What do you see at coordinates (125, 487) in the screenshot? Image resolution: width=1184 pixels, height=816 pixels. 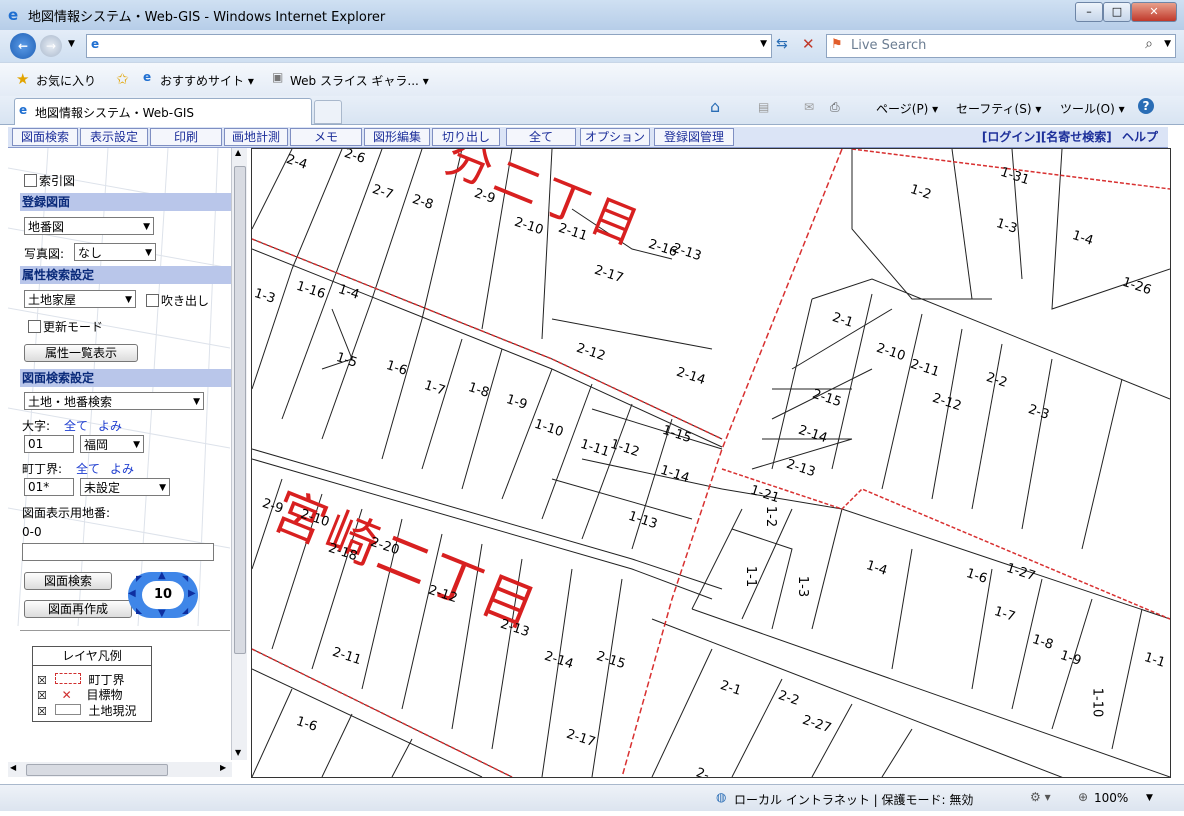 I see `chome-select: 未設定 ▼` at bounding box center [125, 487].